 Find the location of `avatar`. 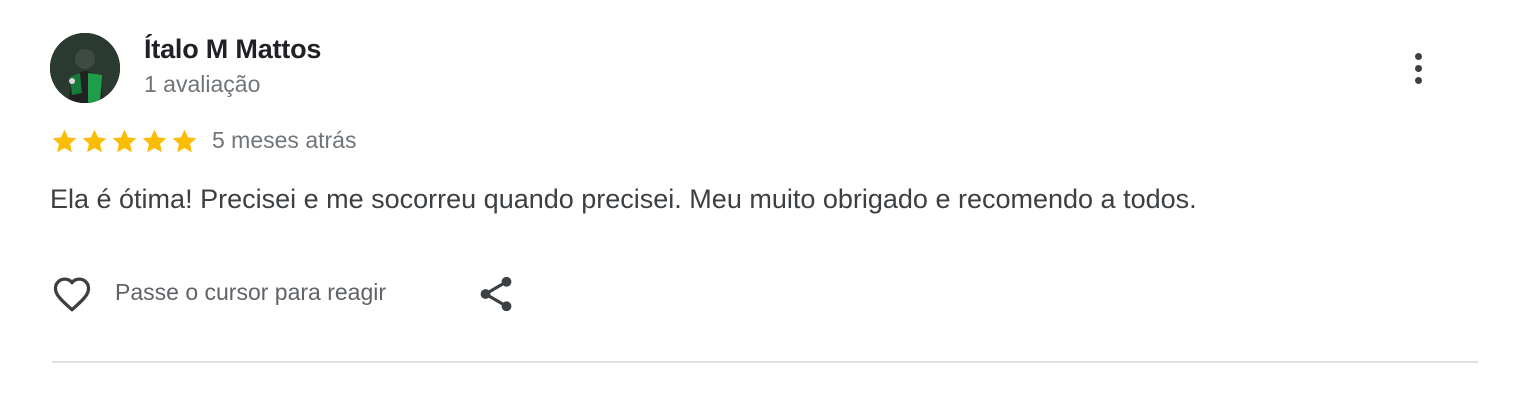

avatar is located at coordinates (85, 68).